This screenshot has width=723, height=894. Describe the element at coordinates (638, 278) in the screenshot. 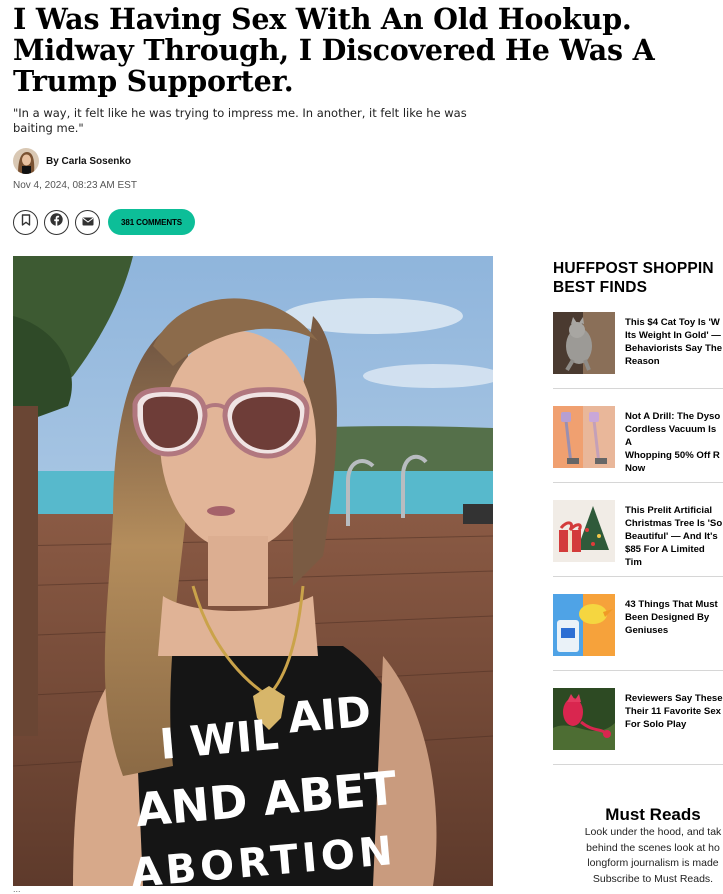

I see `sidebar-title: HUFFPOST SHOPPIN BEST FINDS` at that location.